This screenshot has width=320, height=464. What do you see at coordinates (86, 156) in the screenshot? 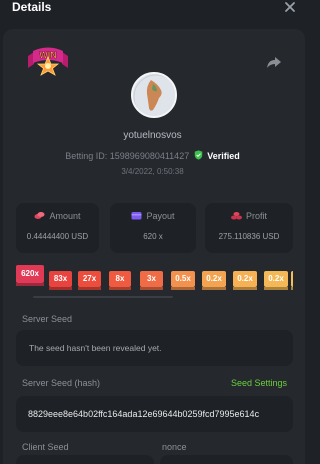
I see `betting-id-label: Betting ID:` at bounding box center [86, 156].